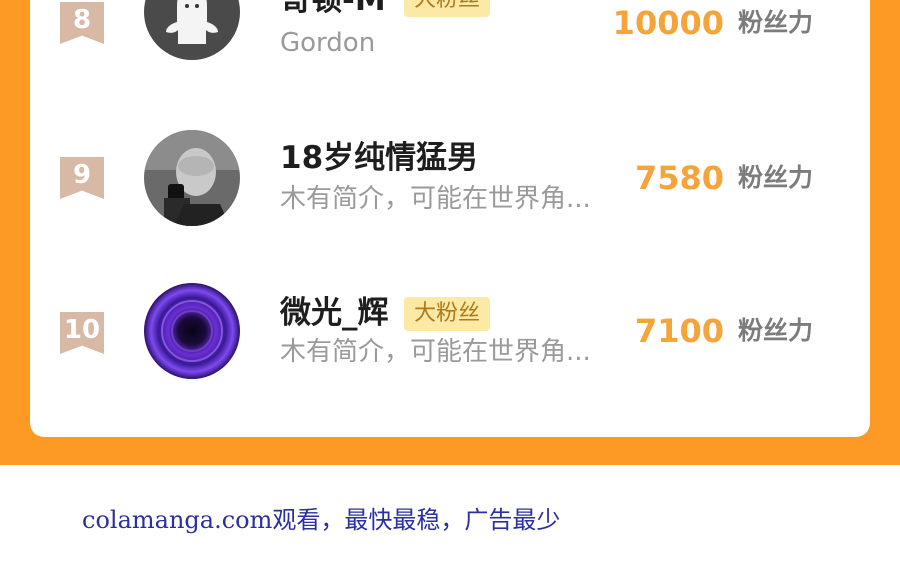 Image resolution: width=900 pixels, height=565 pixels. I want to click on fan-power-score: 7100, so click(679, 331).